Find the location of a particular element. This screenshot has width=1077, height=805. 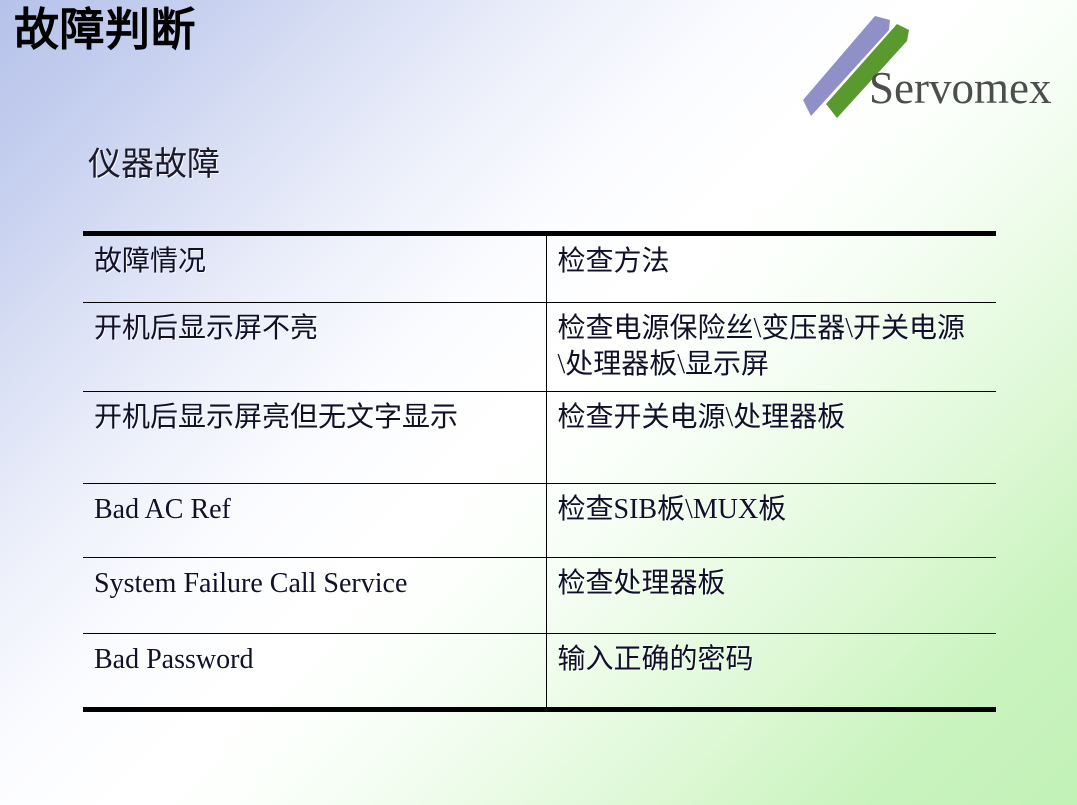

page-title: 故障判断 is located at coordinates (105, 30).